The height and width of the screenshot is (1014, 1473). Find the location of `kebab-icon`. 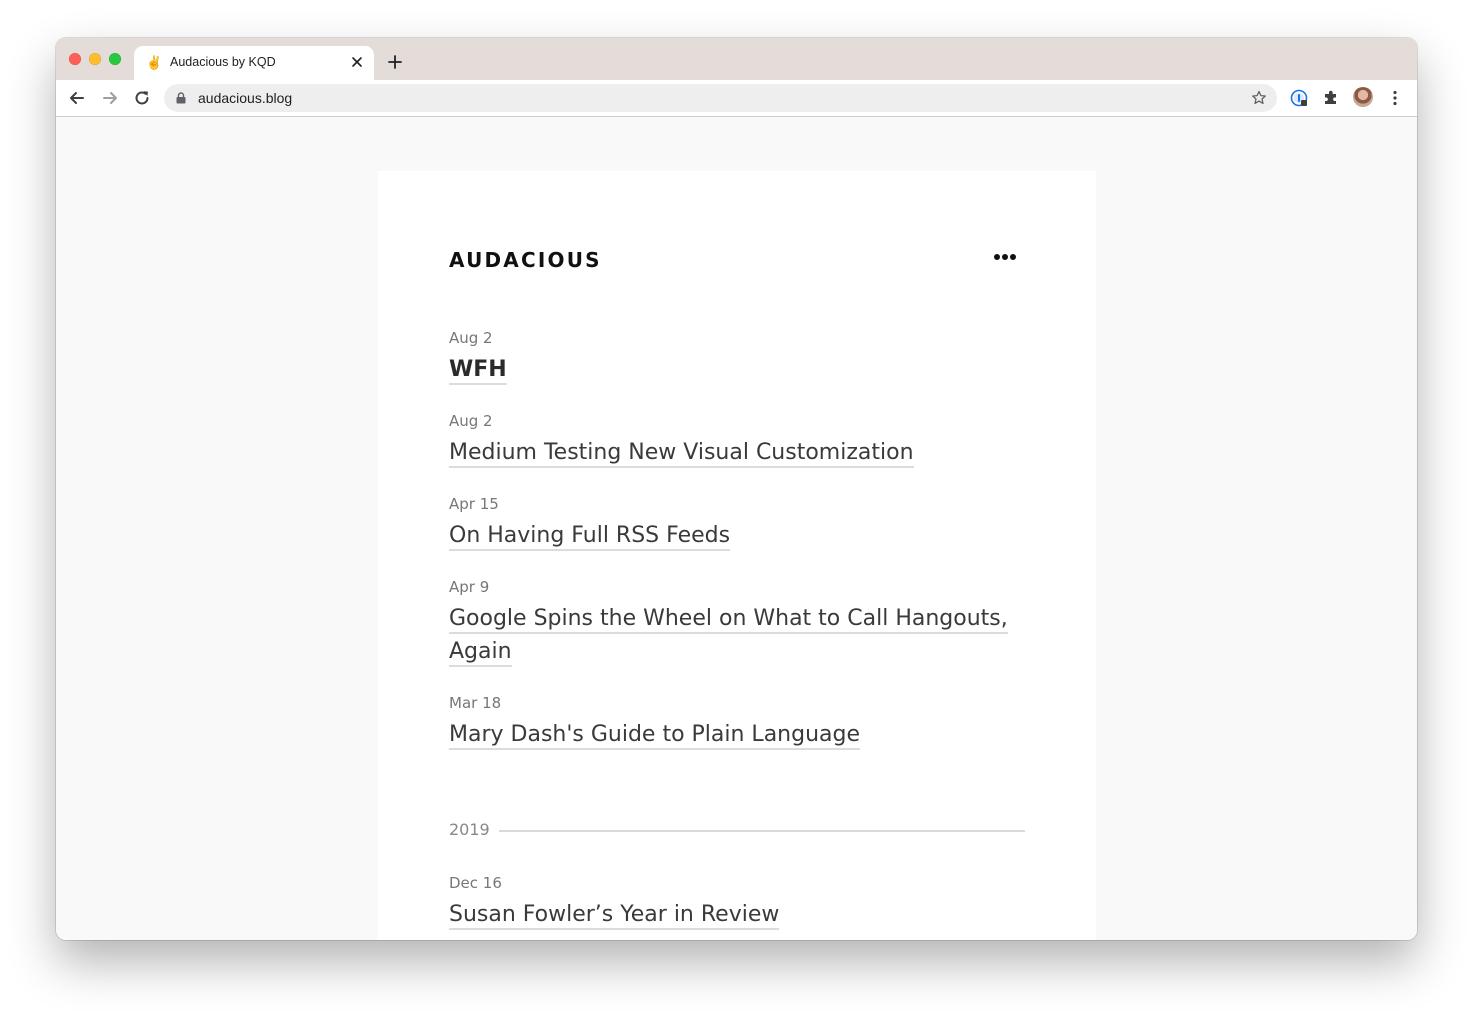

kebab-icon is located at coordinates (1395, 98).